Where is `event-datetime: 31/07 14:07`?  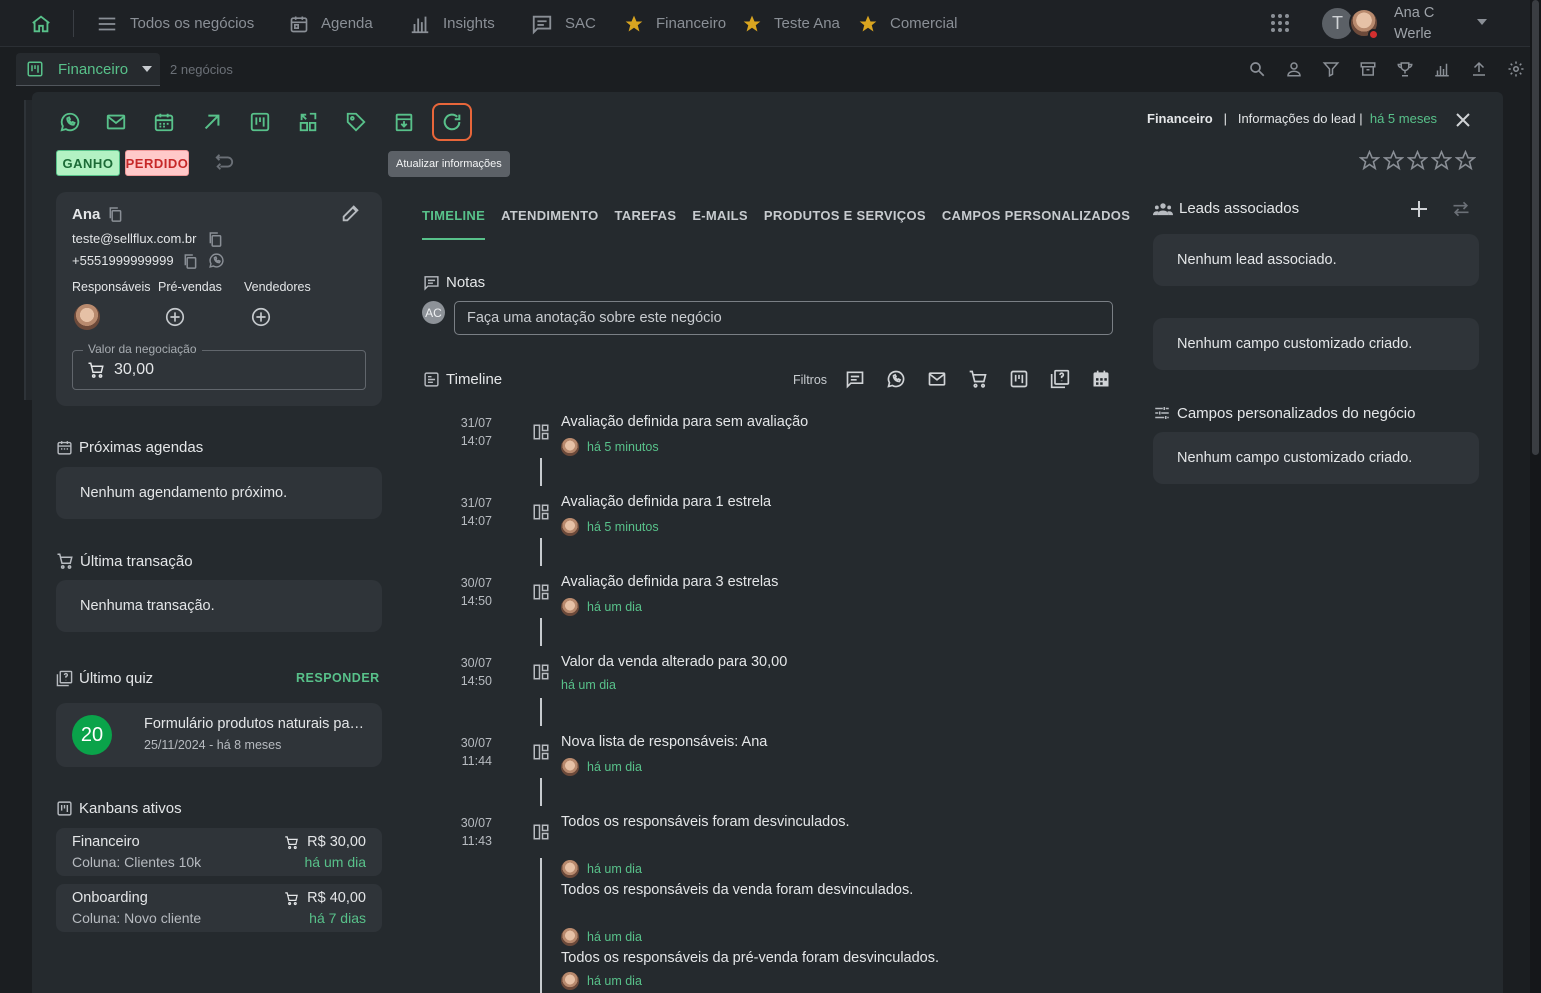
event-datetime: 31/07 14:07 is located at coordinates (476, 512).